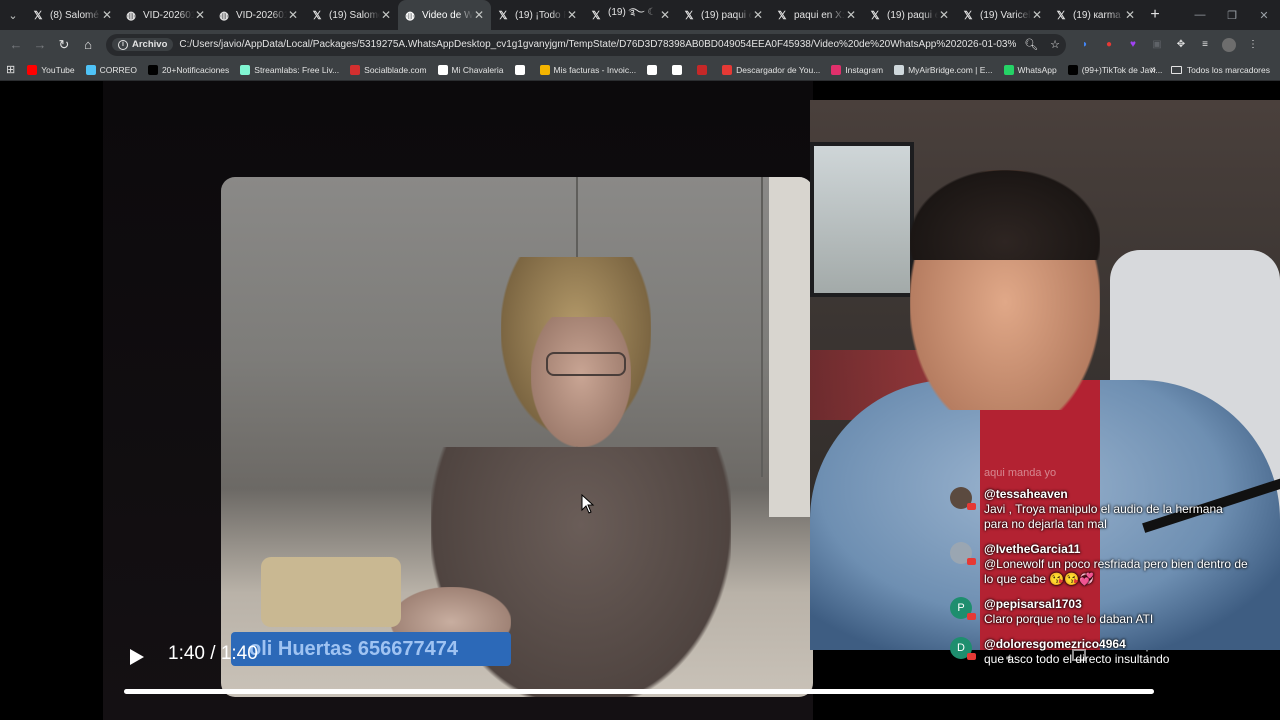 This screenshot has width=1280, height=720. I want to click on tab-label: (19) кarma .., so click(1098, 15).